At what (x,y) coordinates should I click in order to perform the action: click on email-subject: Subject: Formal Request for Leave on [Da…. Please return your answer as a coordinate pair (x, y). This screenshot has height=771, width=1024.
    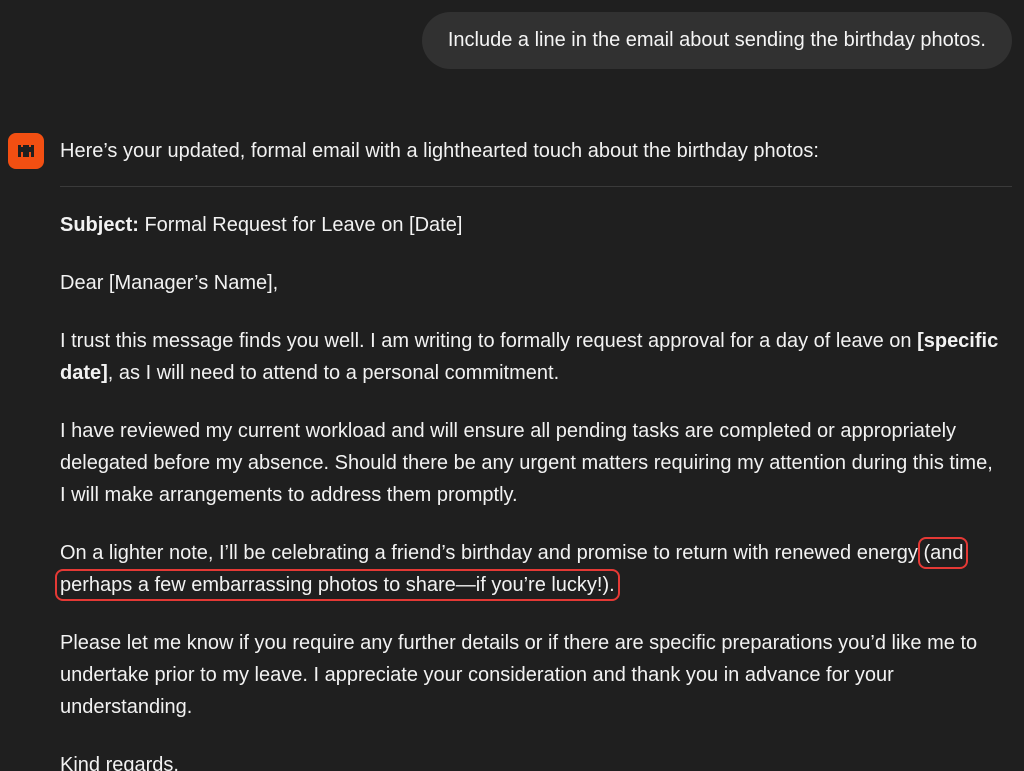
    Looking at the image, I should click on (530, 225).